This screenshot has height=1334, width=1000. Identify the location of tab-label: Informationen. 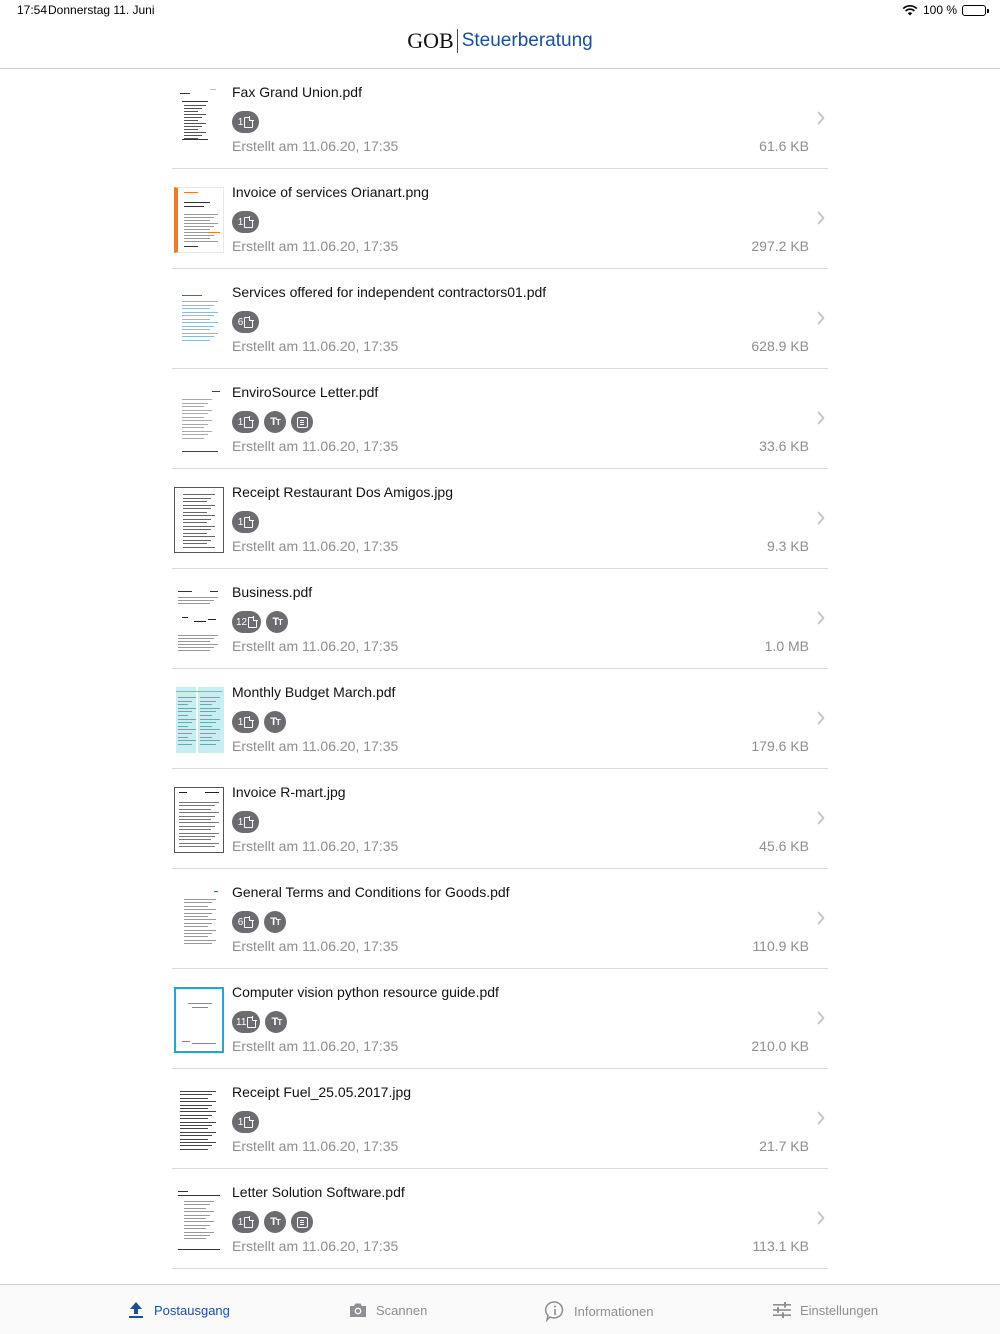
(614, 1311).